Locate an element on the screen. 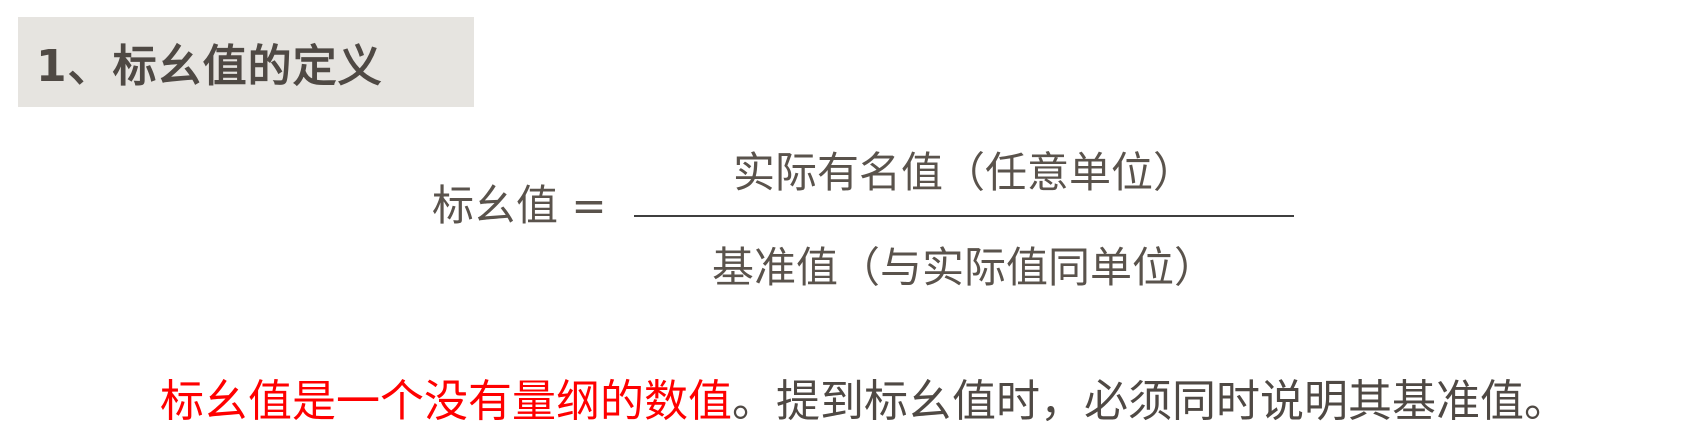  fraction-bar is located at coordinates (964, 216).